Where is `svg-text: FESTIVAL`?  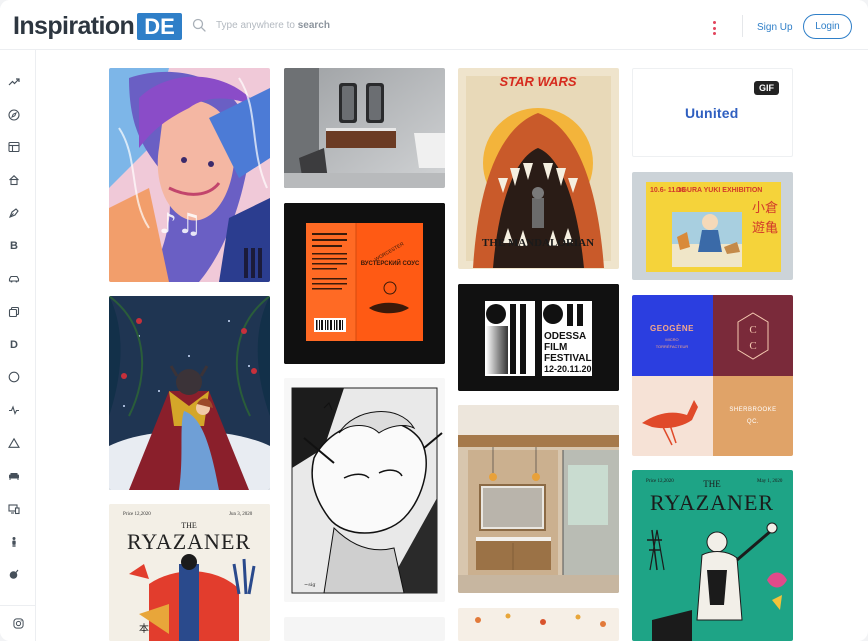 svg-text: FESTIVAL is located at coordinates (568, 358).